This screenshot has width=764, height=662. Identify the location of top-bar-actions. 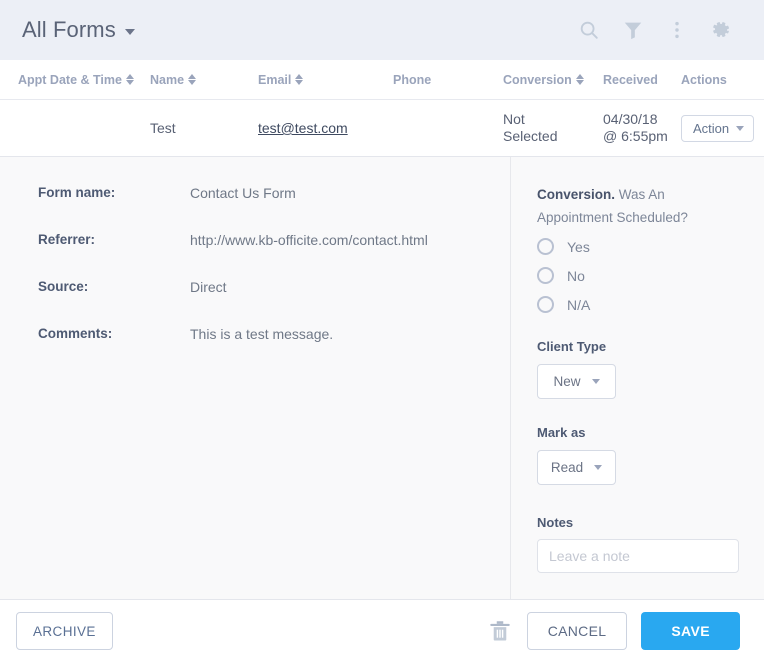
(660, 30).